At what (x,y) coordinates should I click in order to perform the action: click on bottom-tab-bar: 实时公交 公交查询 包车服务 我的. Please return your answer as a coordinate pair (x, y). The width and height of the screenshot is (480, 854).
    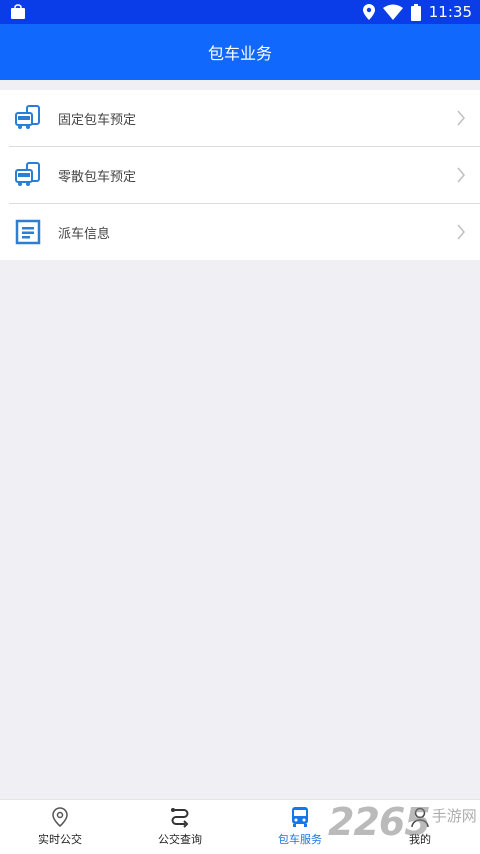
    Looking at the image, I should click on (240, 826).